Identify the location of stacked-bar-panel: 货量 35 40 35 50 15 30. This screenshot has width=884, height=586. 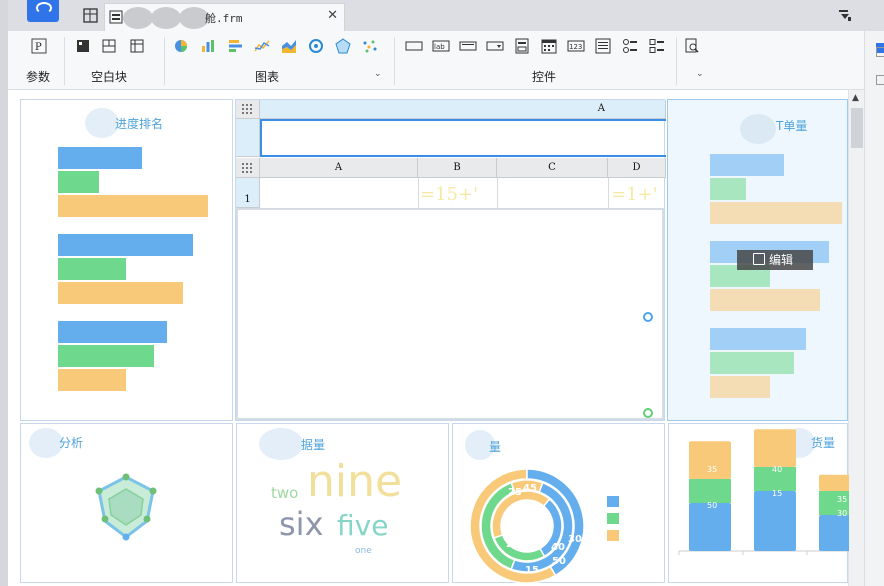
(758, 503).